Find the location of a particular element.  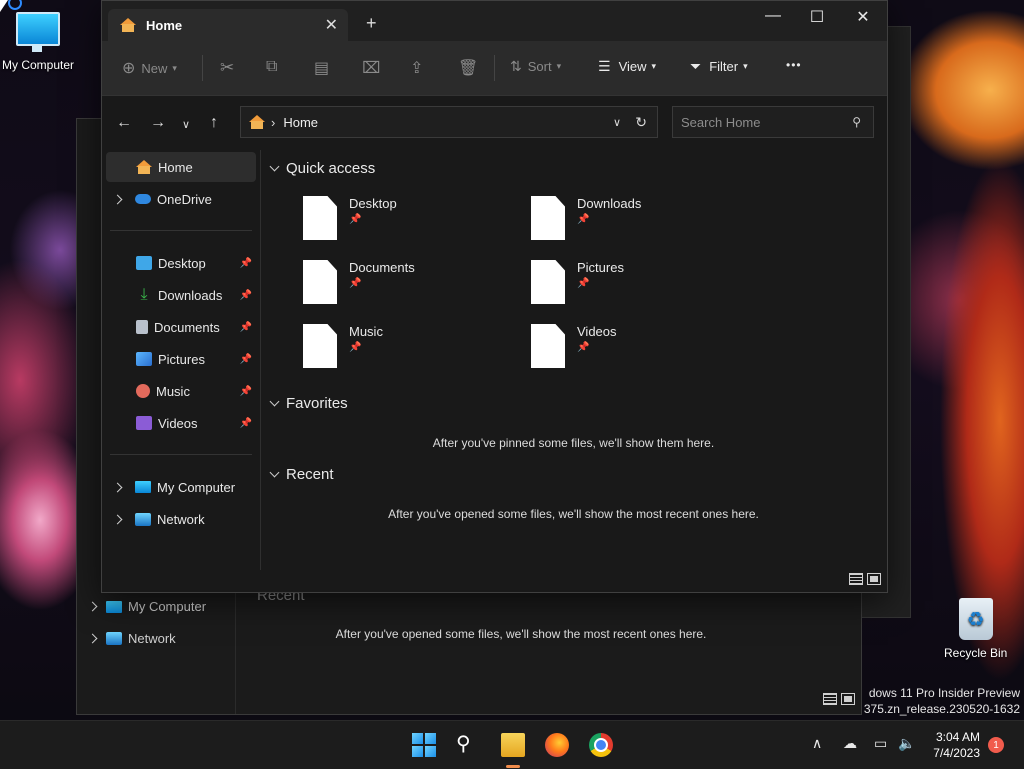

share-button: ⇪ is located at coordinates (416, 68).